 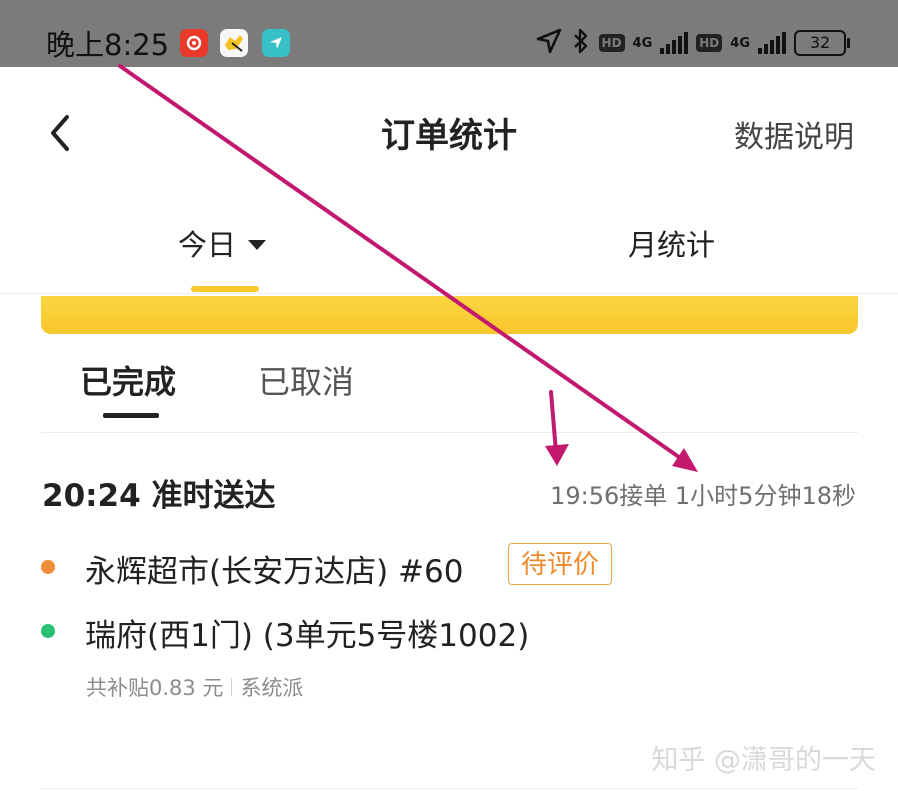 What do you see at coordinates (155, 688) in the screenshot?
I see `subsidy-text: 共补贴0.83 元` at bounding box center [155, 688].